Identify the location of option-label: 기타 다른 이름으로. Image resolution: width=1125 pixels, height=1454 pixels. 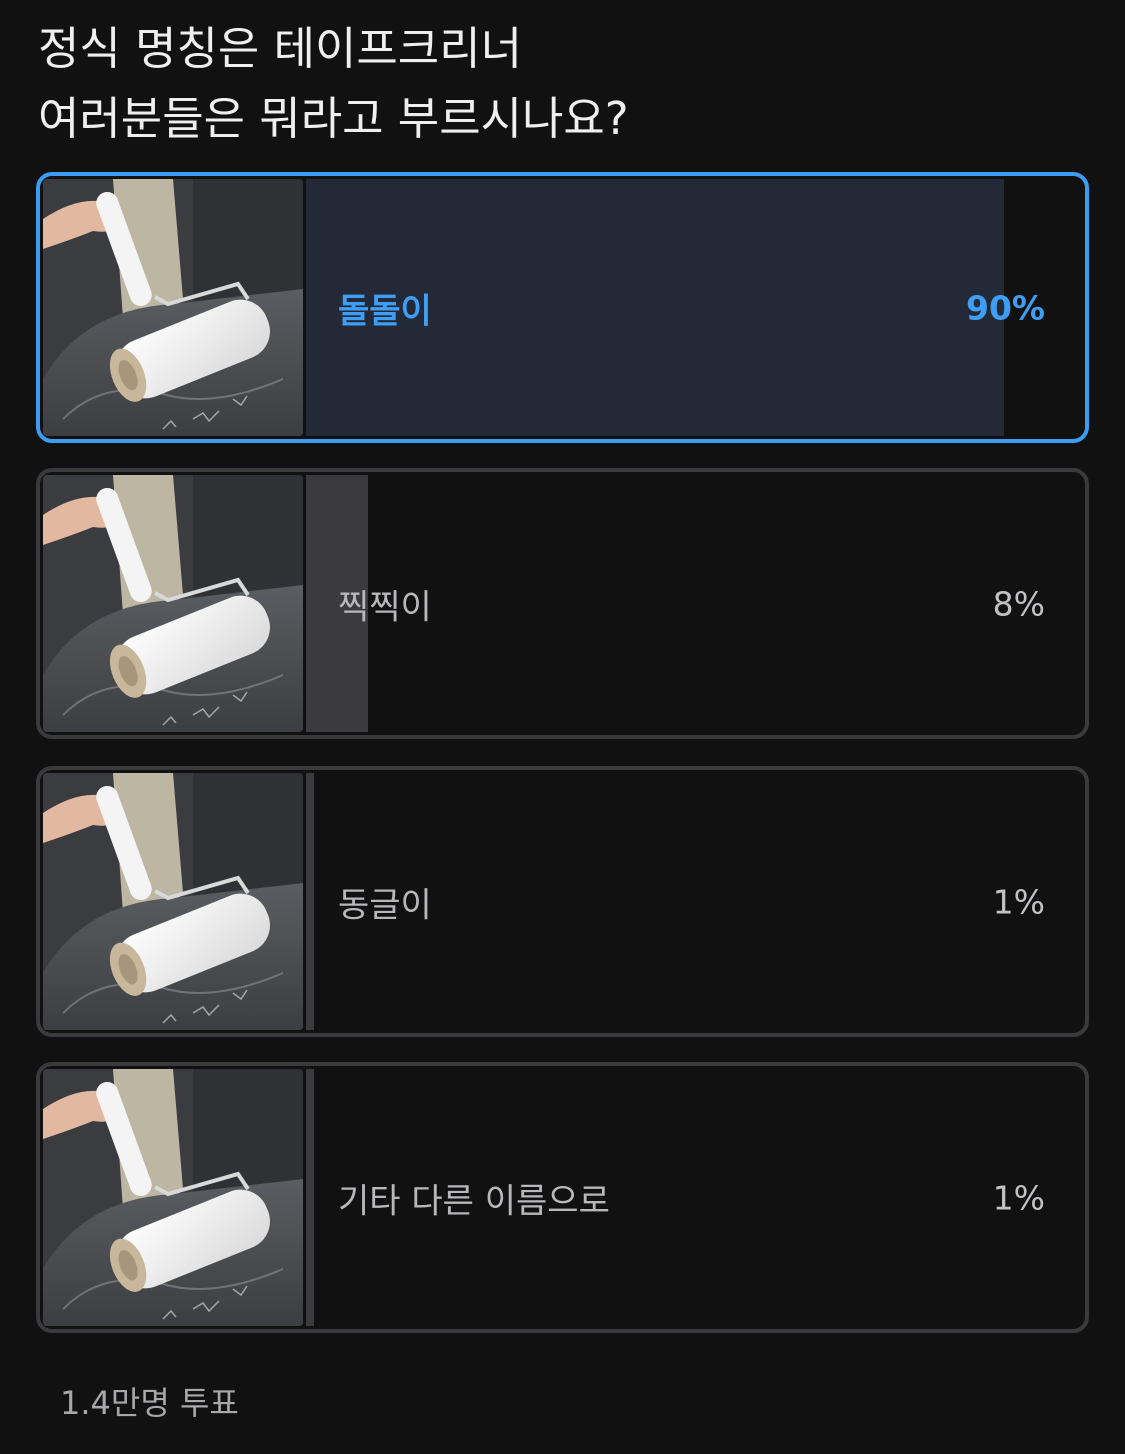
(474, 1201).